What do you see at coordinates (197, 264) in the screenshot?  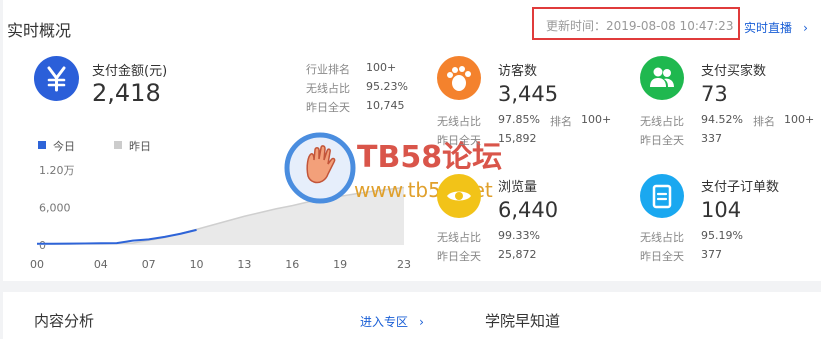 I see `x-tick-label: 10` at bounding box center [197, 264].